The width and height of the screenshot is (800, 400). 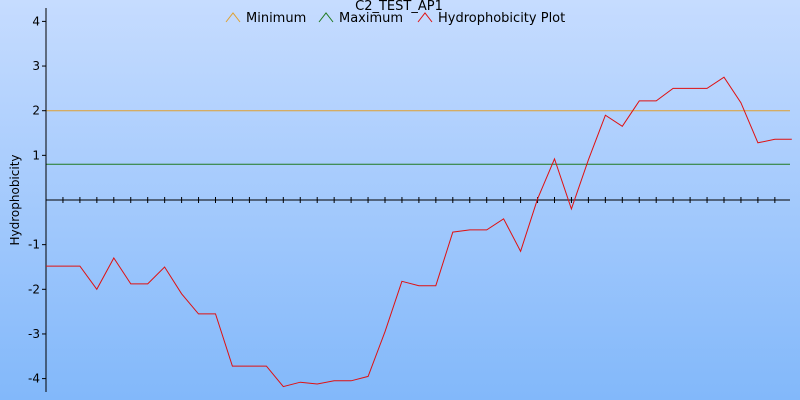 I want to click on y-tick-label: 3, so click(x=36, y=66).